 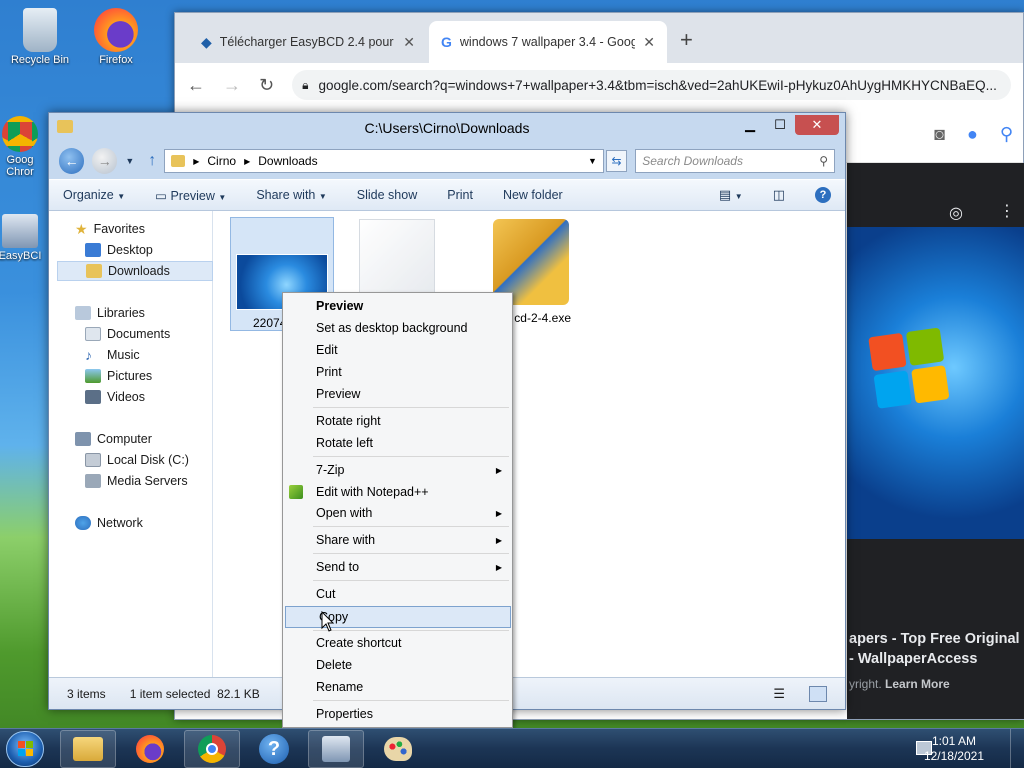 What do you see at coordinates (397, 643) in the screenshot?
I see `menu-item-create-shortcut: Create shortcut` at bounding box center [397, 643].